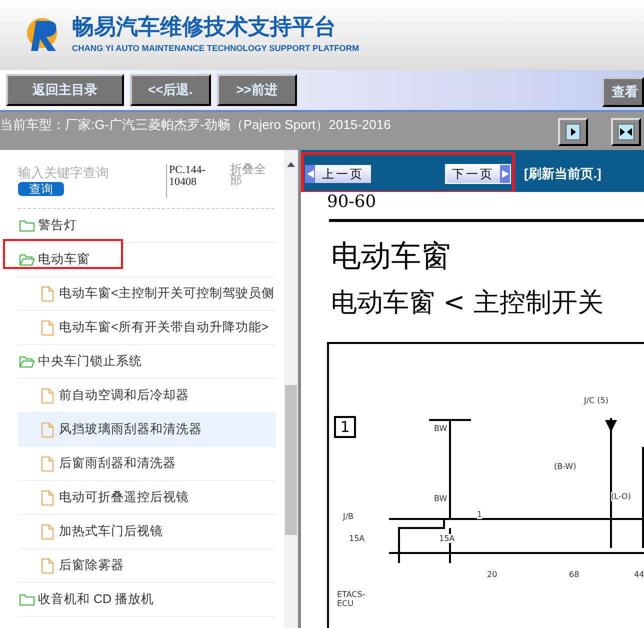 Image resolution: width=644 pixels, height=628 pixels. Describe the element at coordinates (147, 531) in the screenshot. I see `tree-page: 加热式车门后视镜` at that location.